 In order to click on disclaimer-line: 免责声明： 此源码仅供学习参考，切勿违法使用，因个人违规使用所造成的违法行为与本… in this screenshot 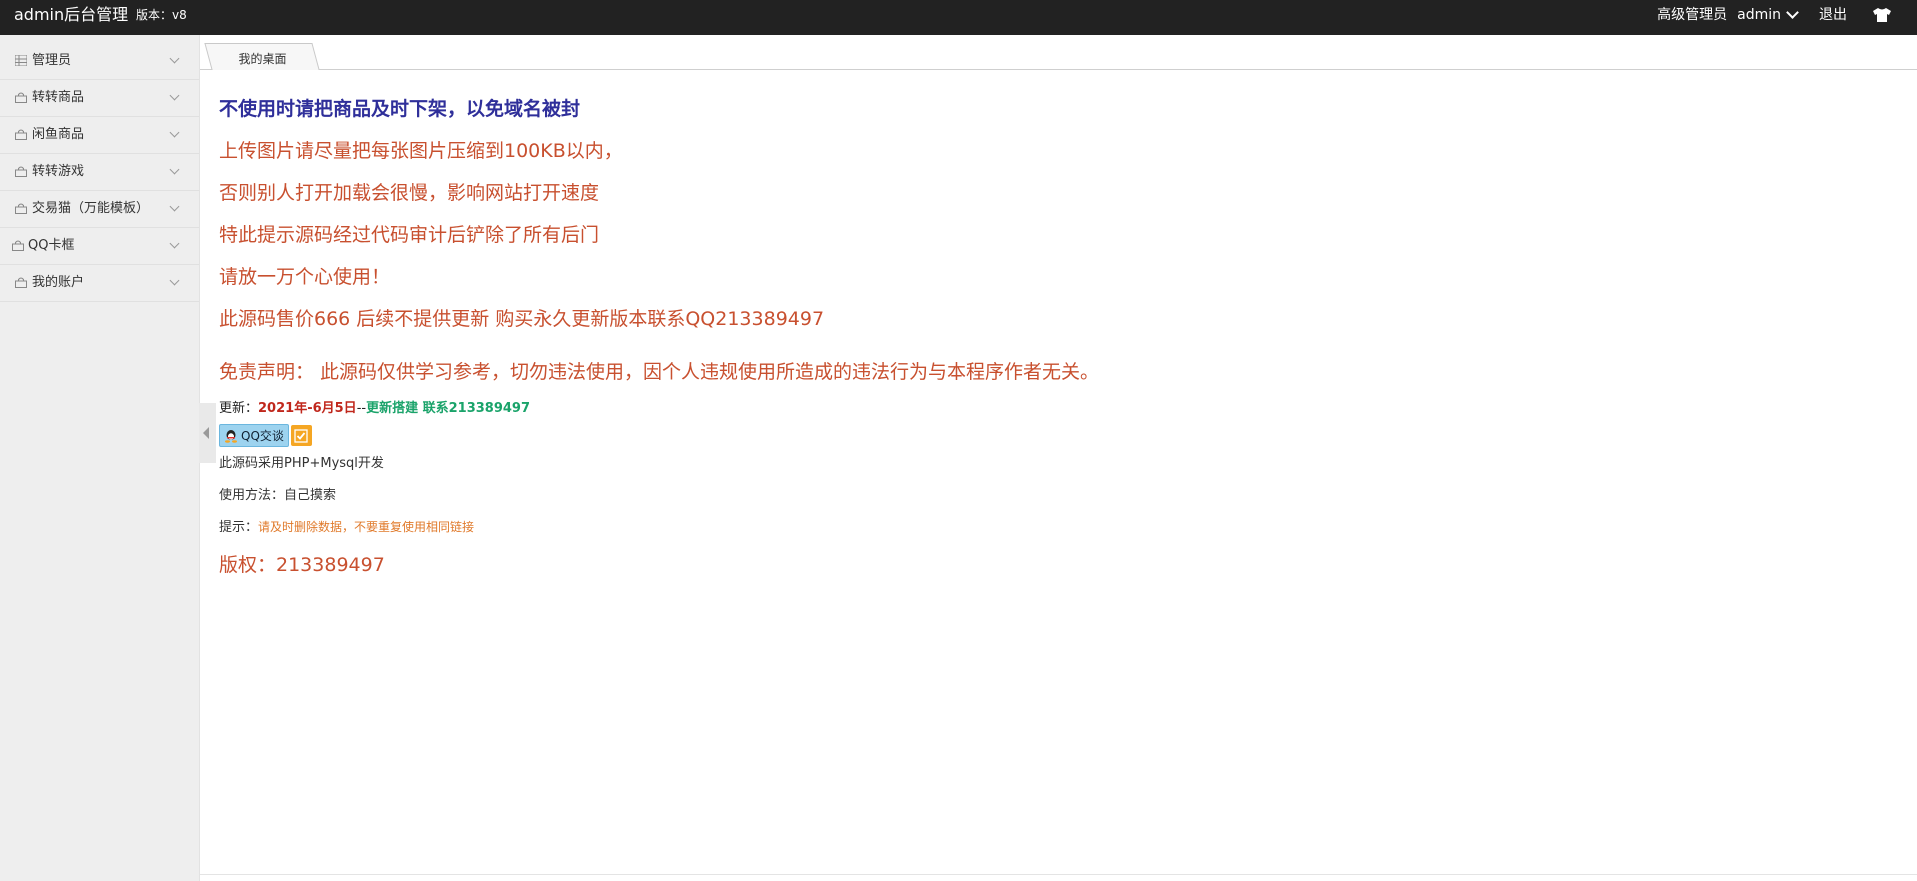, I will do `click(659, 372)`.